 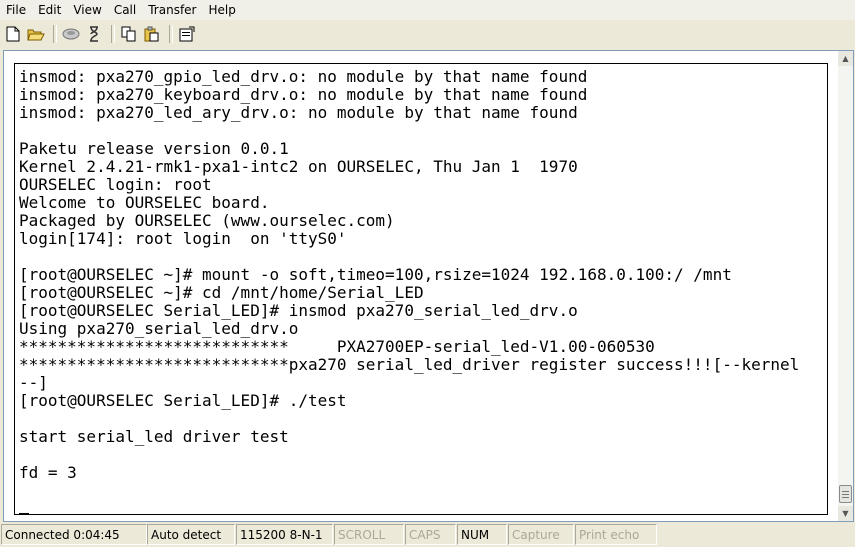 I want to click on status-print-echo: Print echo, so click(x=616, y=534).